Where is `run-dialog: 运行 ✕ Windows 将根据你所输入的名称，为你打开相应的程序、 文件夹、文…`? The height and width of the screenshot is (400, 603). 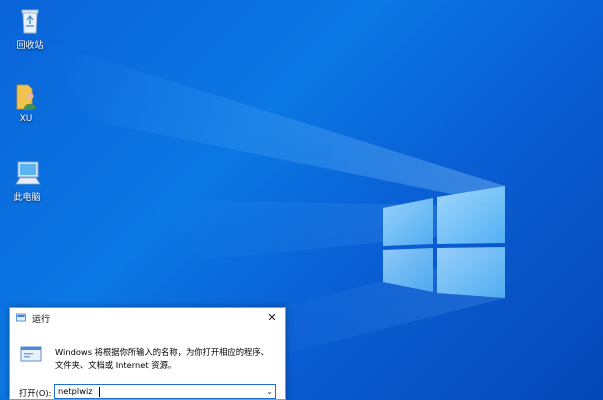 run-dialog: 运行 ✕ Windows 将根据你所输入的名称，为你打开相应的程序、 文件夹、文… is located at coordinates (147, 353).